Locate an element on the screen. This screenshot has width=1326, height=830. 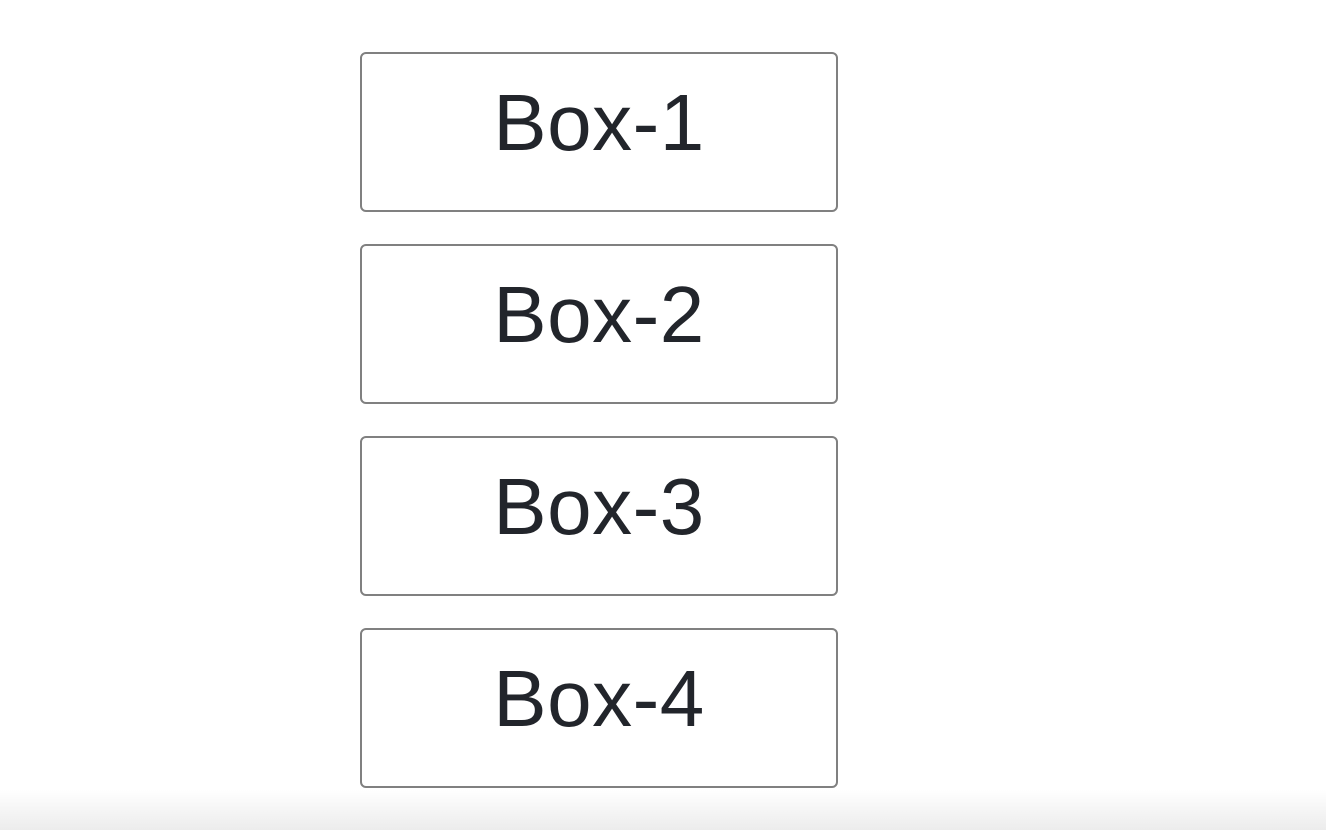
bottom-edge-shadow is located at coordinates (663, 810).